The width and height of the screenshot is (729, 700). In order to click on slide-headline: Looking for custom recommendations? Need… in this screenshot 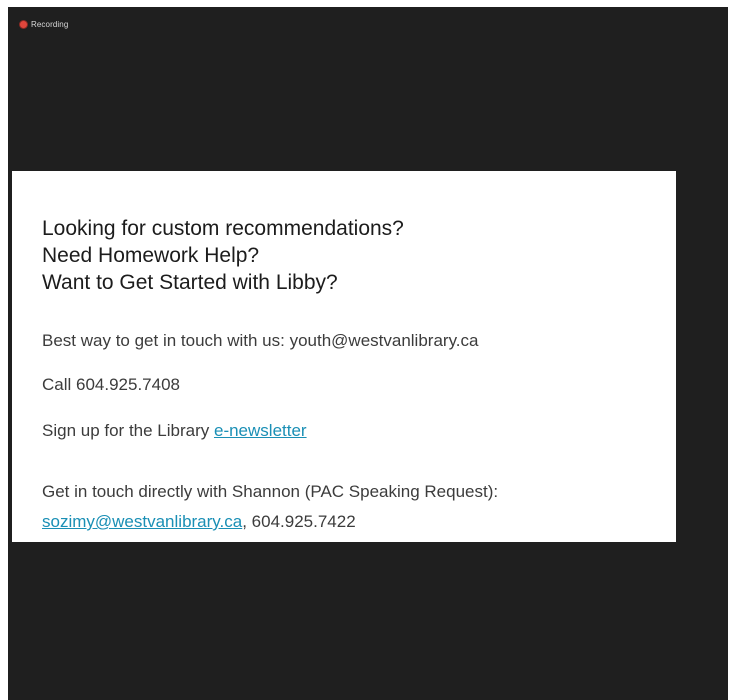, I will do `click(223, 255)`.